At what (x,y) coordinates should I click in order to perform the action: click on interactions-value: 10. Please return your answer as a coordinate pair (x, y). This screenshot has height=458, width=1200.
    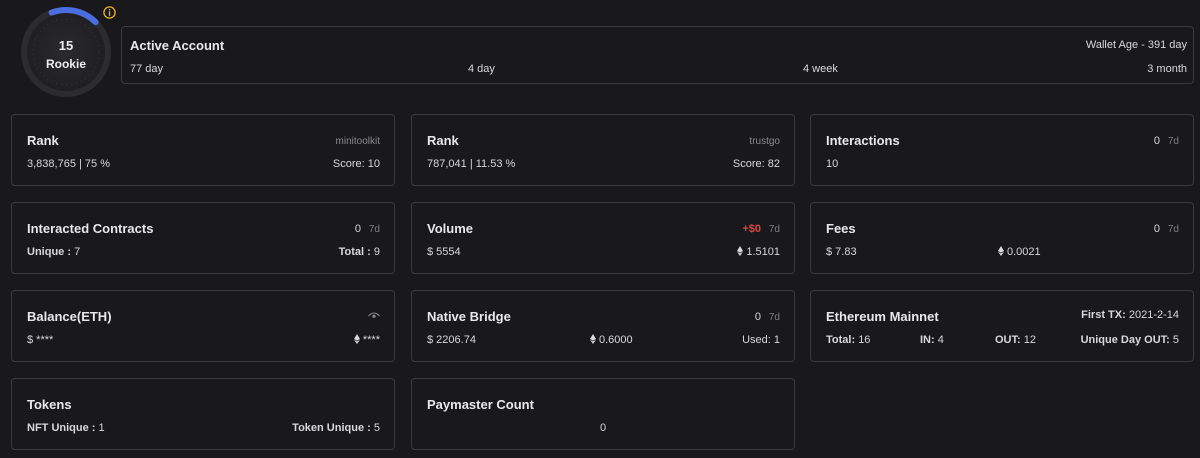
    Looking at the image, I should click on (832, 164).